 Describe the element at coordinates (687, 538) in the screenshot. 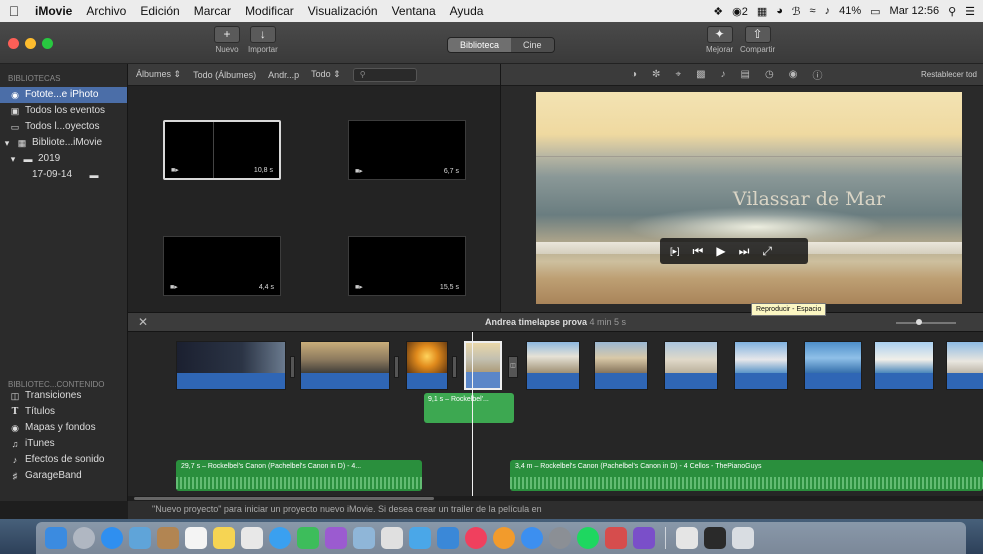

I see `document-icon` at that location.